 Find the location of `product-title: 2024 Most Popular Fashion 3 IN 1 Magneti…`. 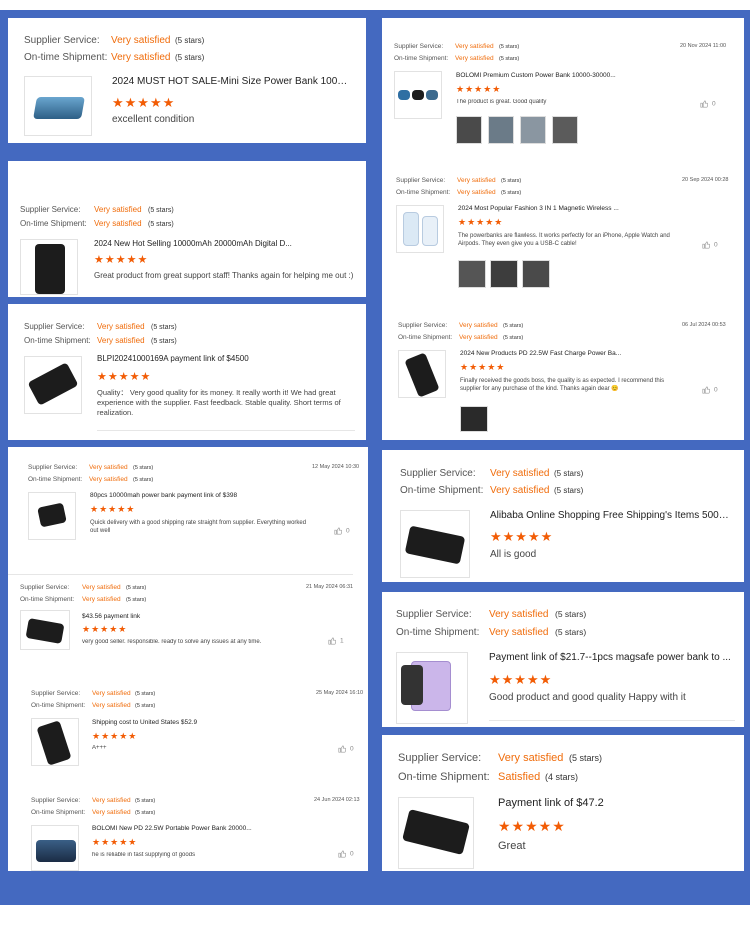

product-title: 2024 Most Popular Fashion 3 IN 1 Magneti… is located at coordinates (558, 208).